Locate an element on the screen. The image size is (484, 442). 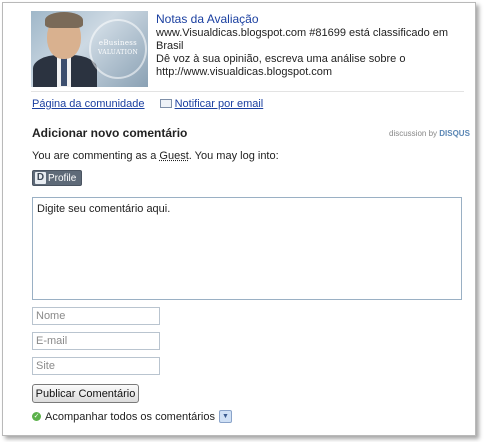
mail-icon is located at coordinates (165, 103).